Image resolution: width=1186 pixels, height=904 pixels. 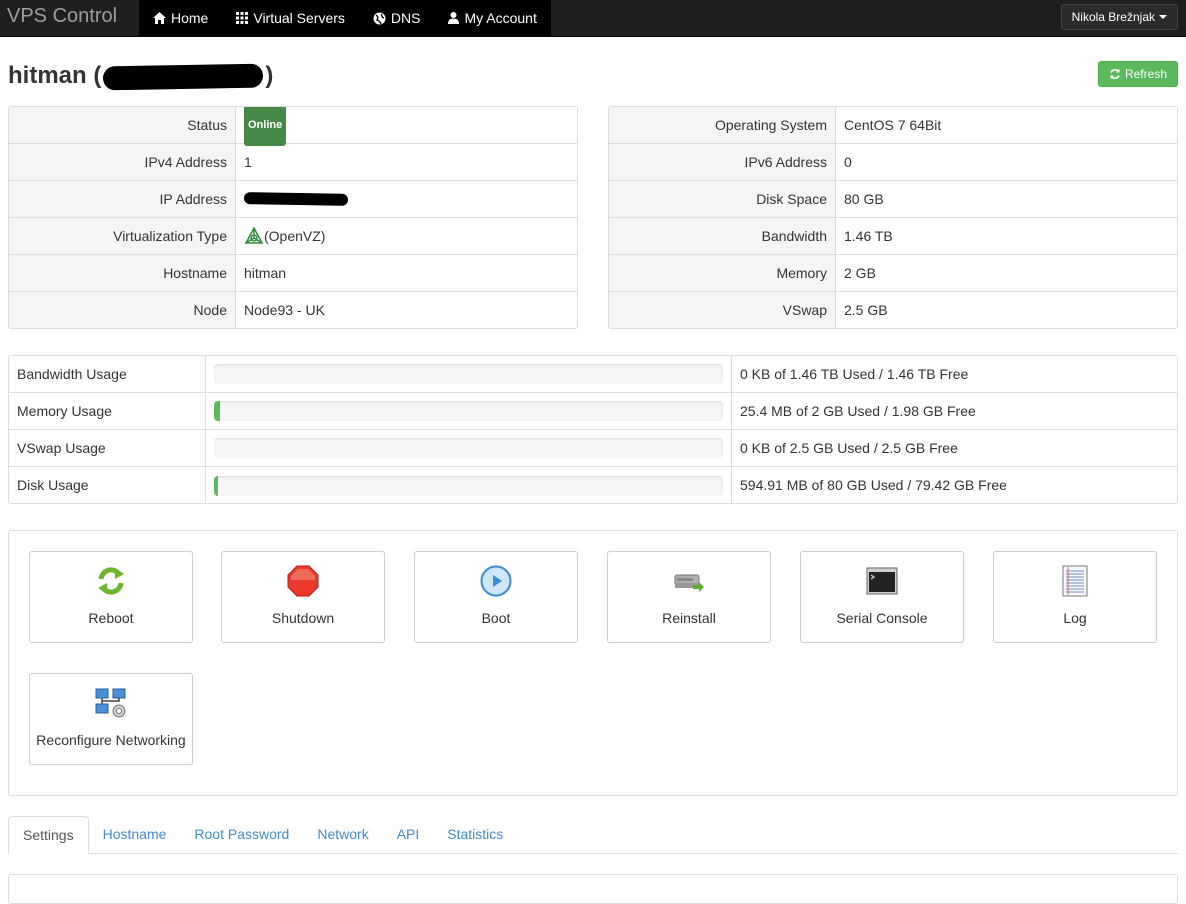 What do you see at coordinates (265, 126) in the screenshot?
I see `status-badge: Online` at bounding box center [265, 126].